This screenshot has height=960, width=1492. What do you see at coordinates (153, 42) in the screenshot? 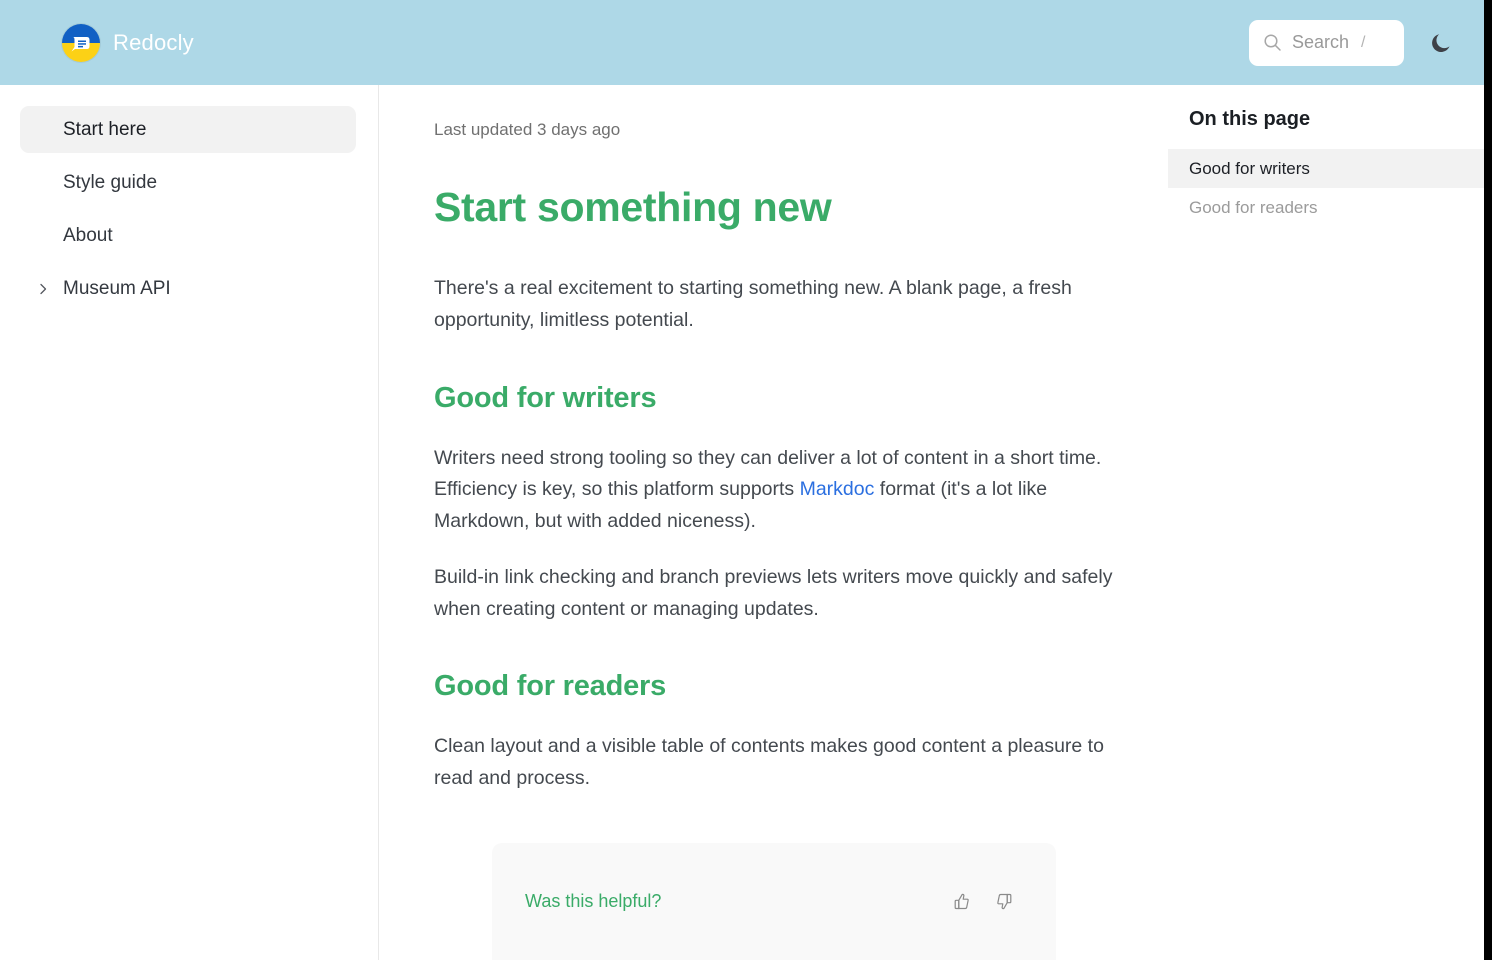
I see `brand-name: Redocly` at bounding box center [153, 42].